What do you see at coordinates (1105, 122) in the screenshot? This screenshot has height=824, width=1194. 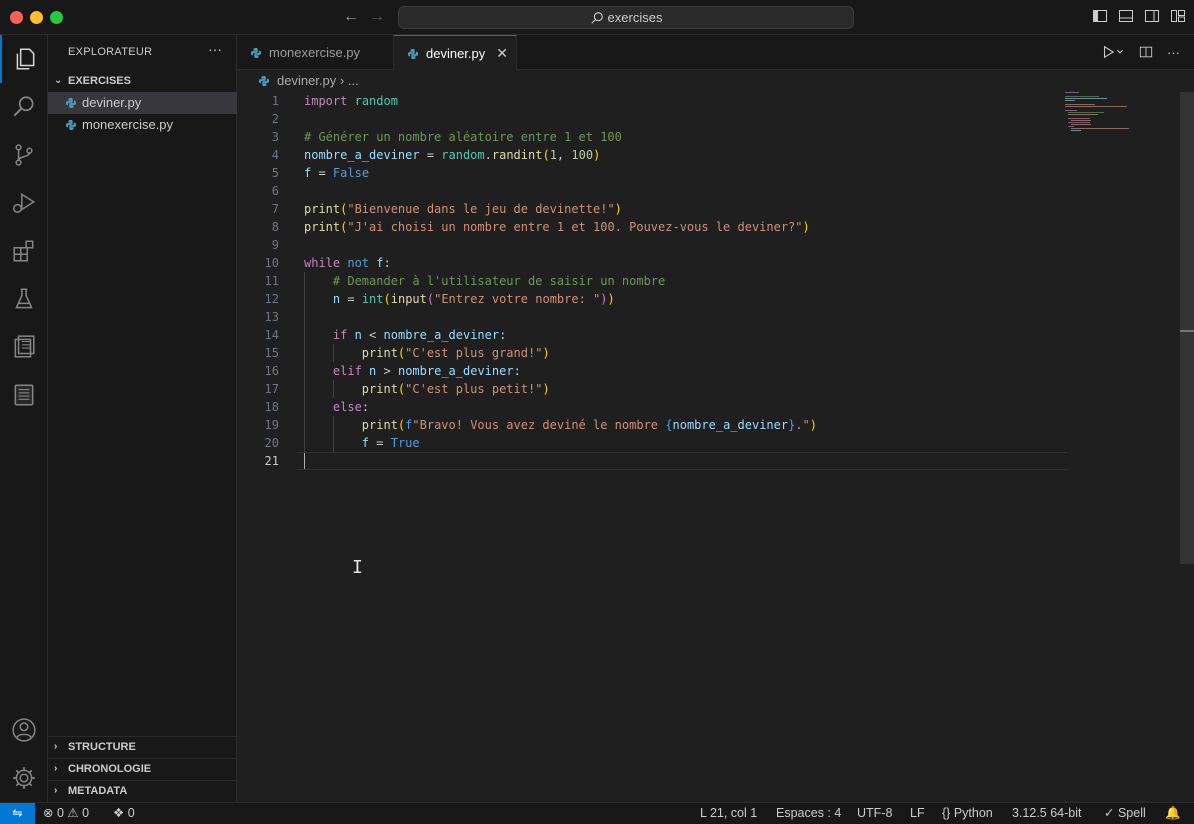 I see `minimap` at bounding box center [1105, 122].